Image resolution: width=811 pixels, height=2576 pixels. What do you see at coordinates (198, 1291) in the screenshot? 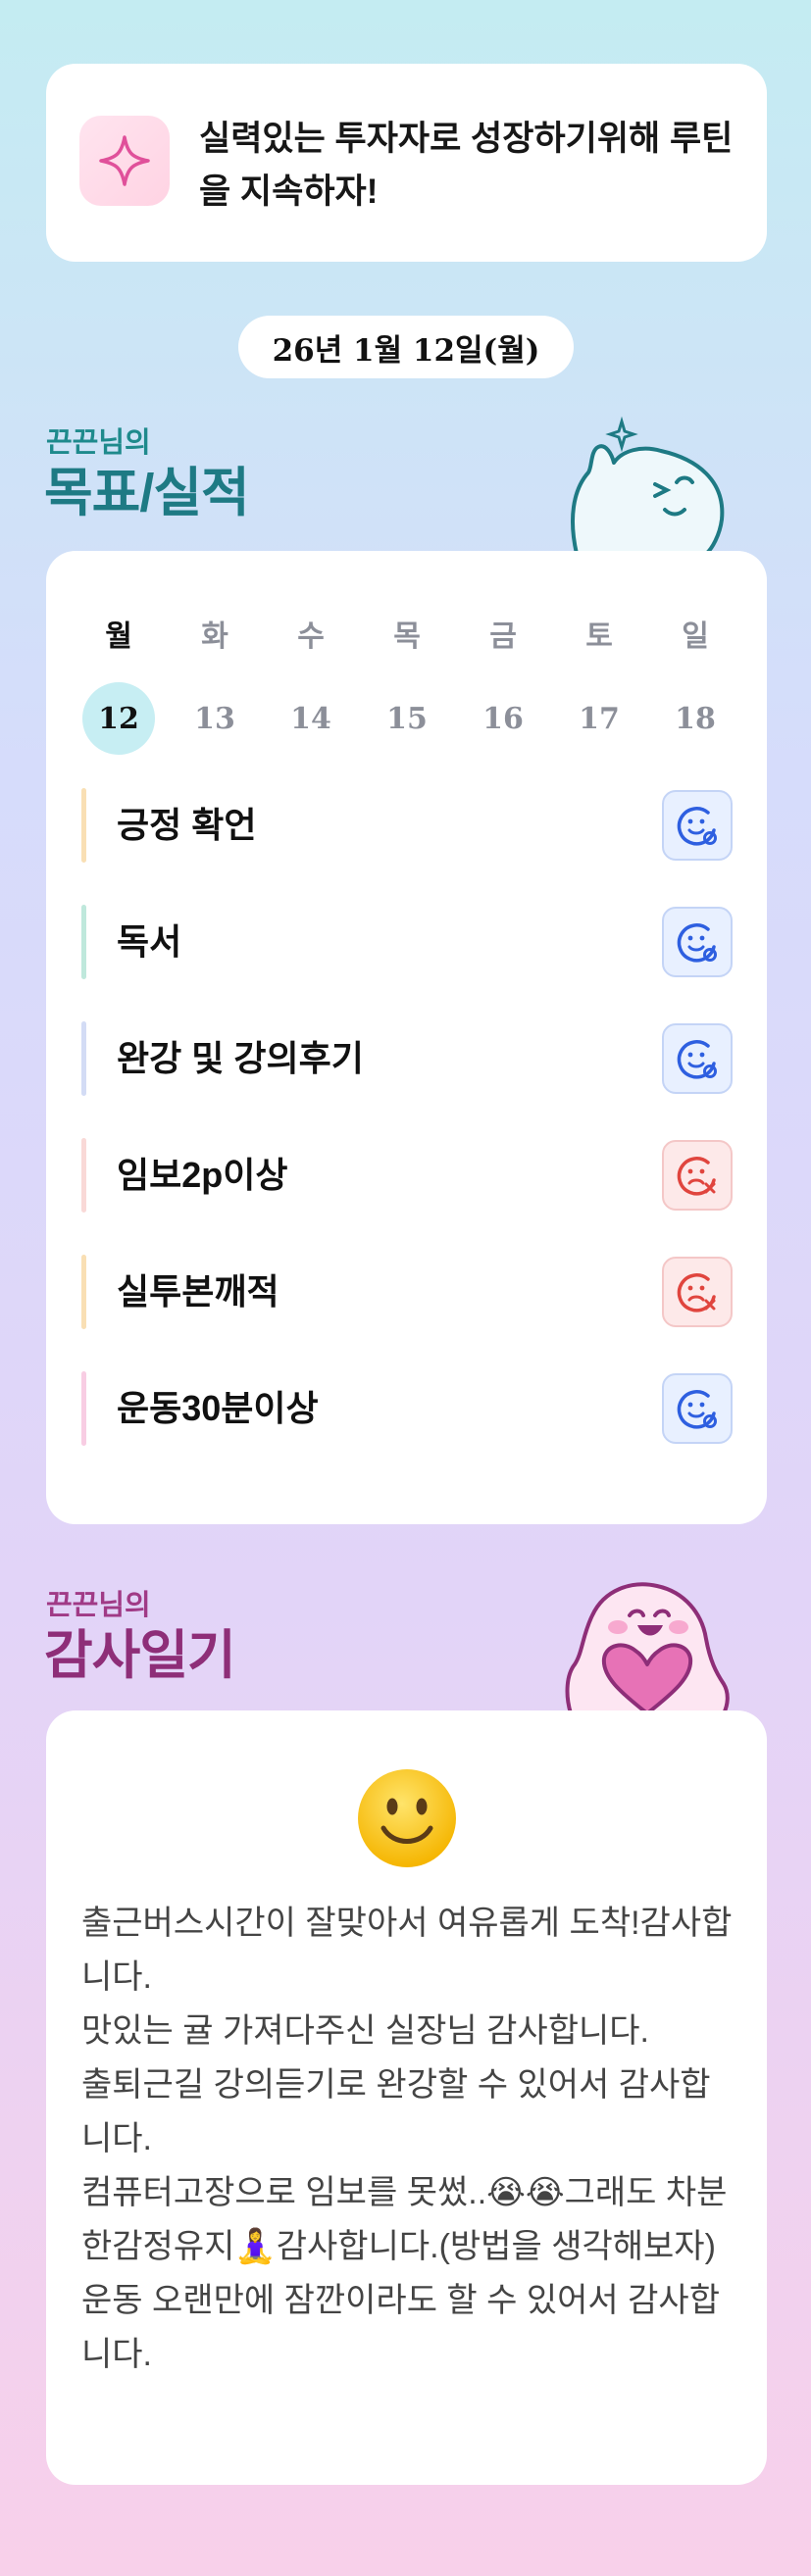
I see `goal-label: 실투본깨적` at bounding box center [198, 1291].